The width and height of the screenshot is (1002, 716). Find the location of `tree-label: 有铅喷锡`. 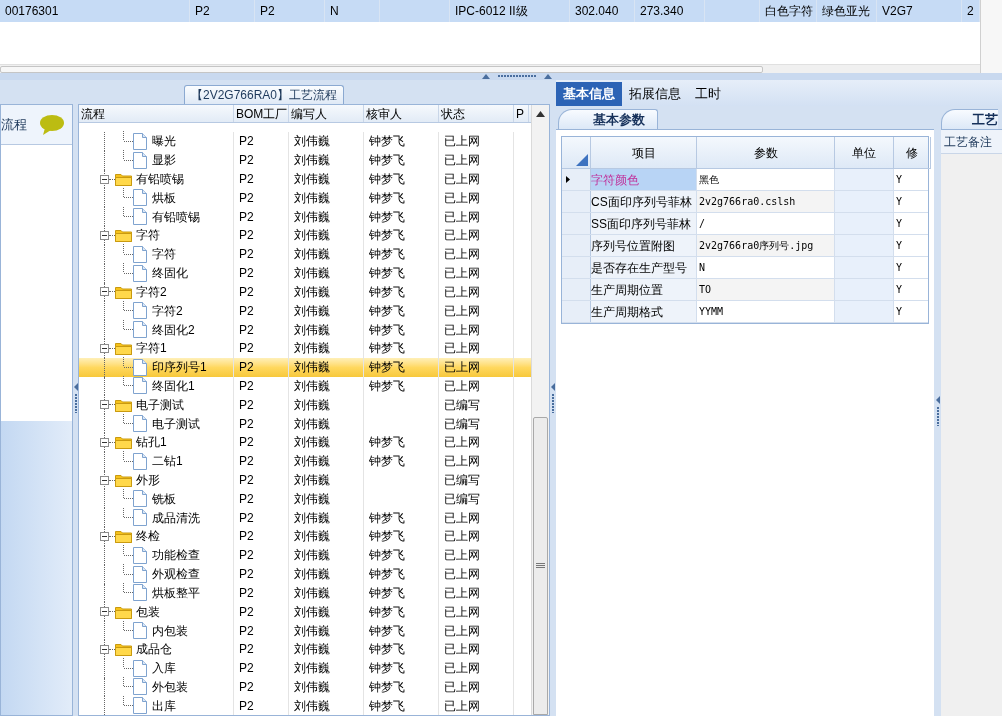

tree-label: 有铅喷锡 is located at coordinates (176, 217).